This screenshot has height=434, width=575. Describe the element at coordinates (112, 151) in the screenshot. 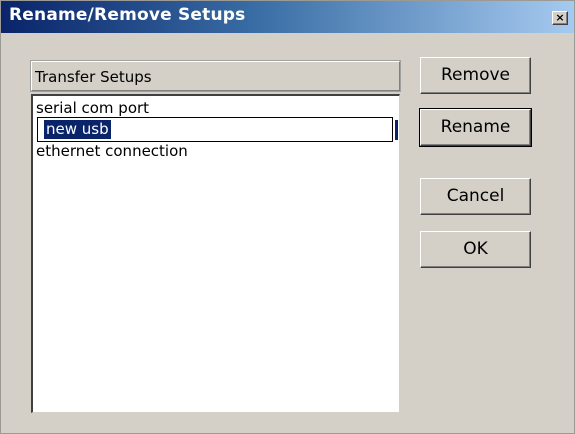

I see `list-item-ethernet-connection: ethernet connection` at that location.